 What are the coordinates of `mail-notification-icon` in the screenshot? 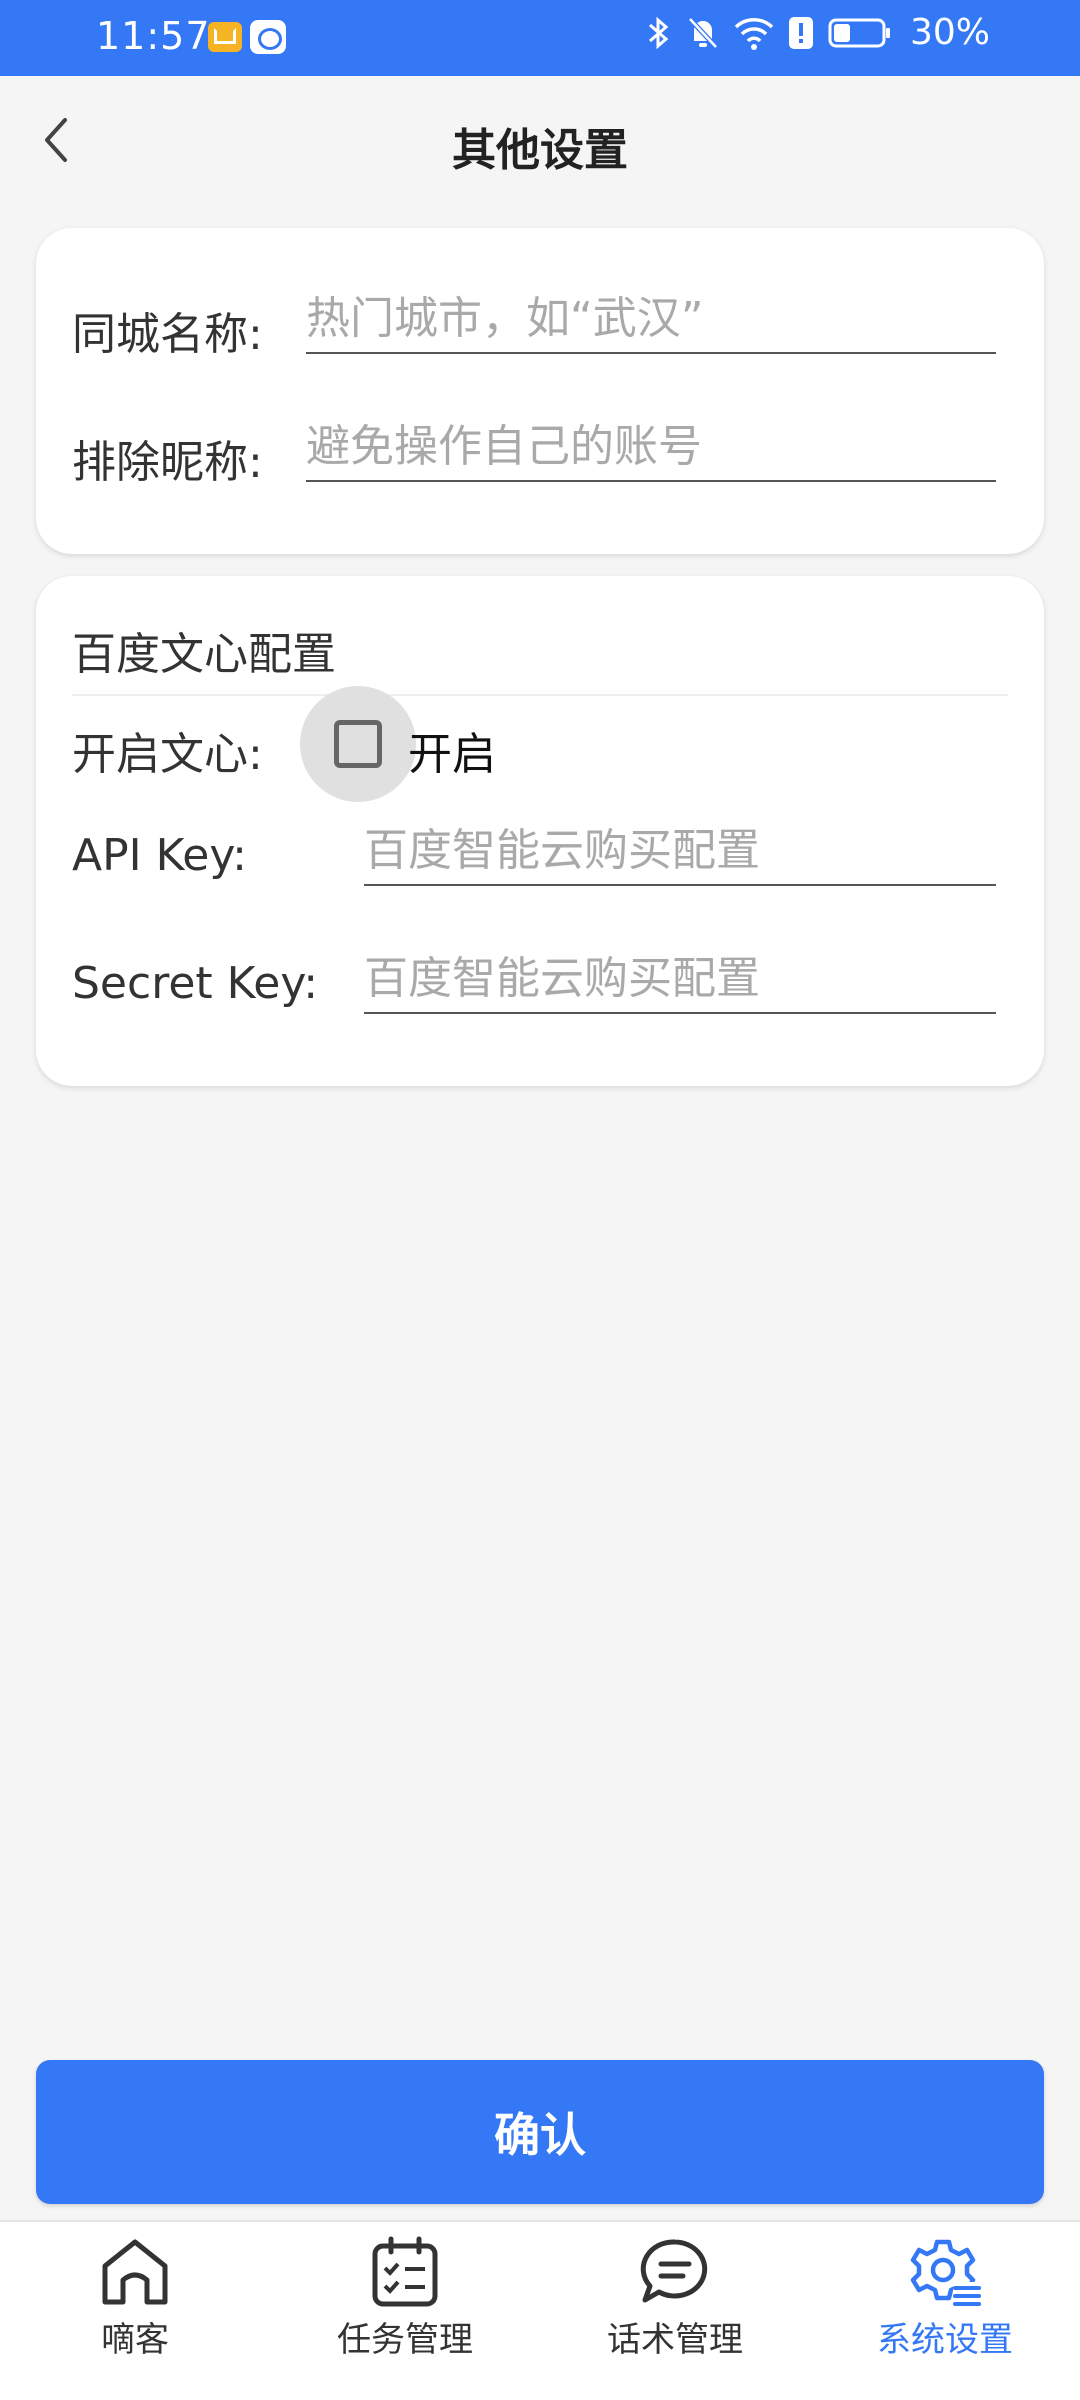 It's located at (225, 37).